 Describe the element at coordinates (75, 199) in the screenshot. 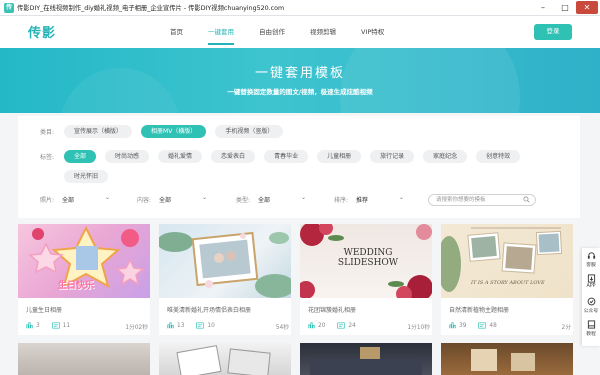

I see `photo-select: 照片: 全部 ⌄` at that location.